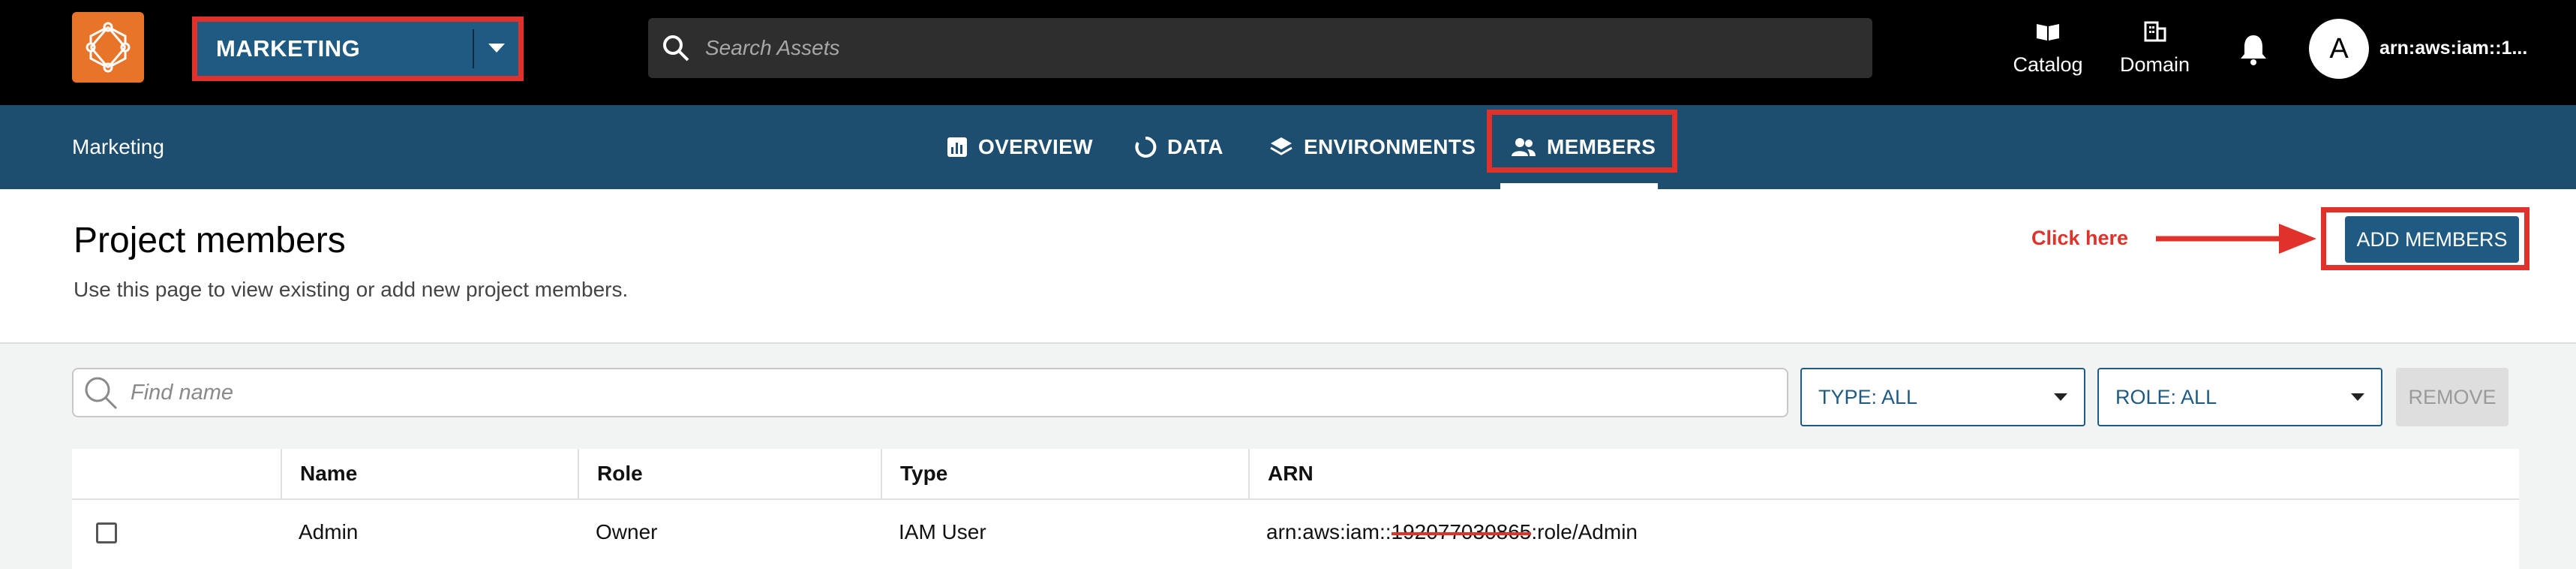 Image resolution: width=2576 pixels, height=569 pixels. Describe the element at coordinates (2048, 34) in the screenshot. I see `book-icon` at that location.